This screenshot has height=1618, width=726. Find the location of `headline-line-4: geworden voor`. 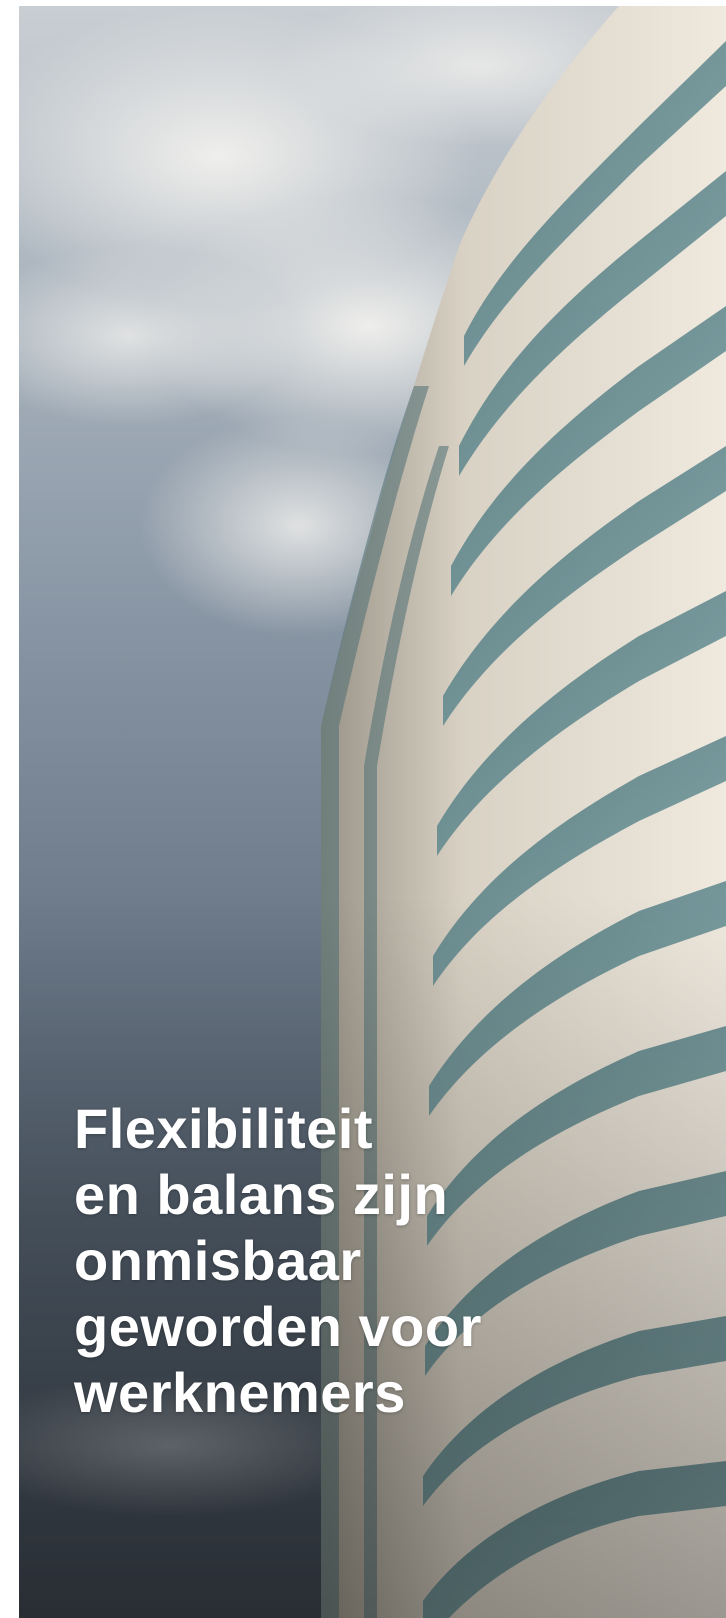

headline-line-4: geworden voor is located at coordinates (278, 1326).